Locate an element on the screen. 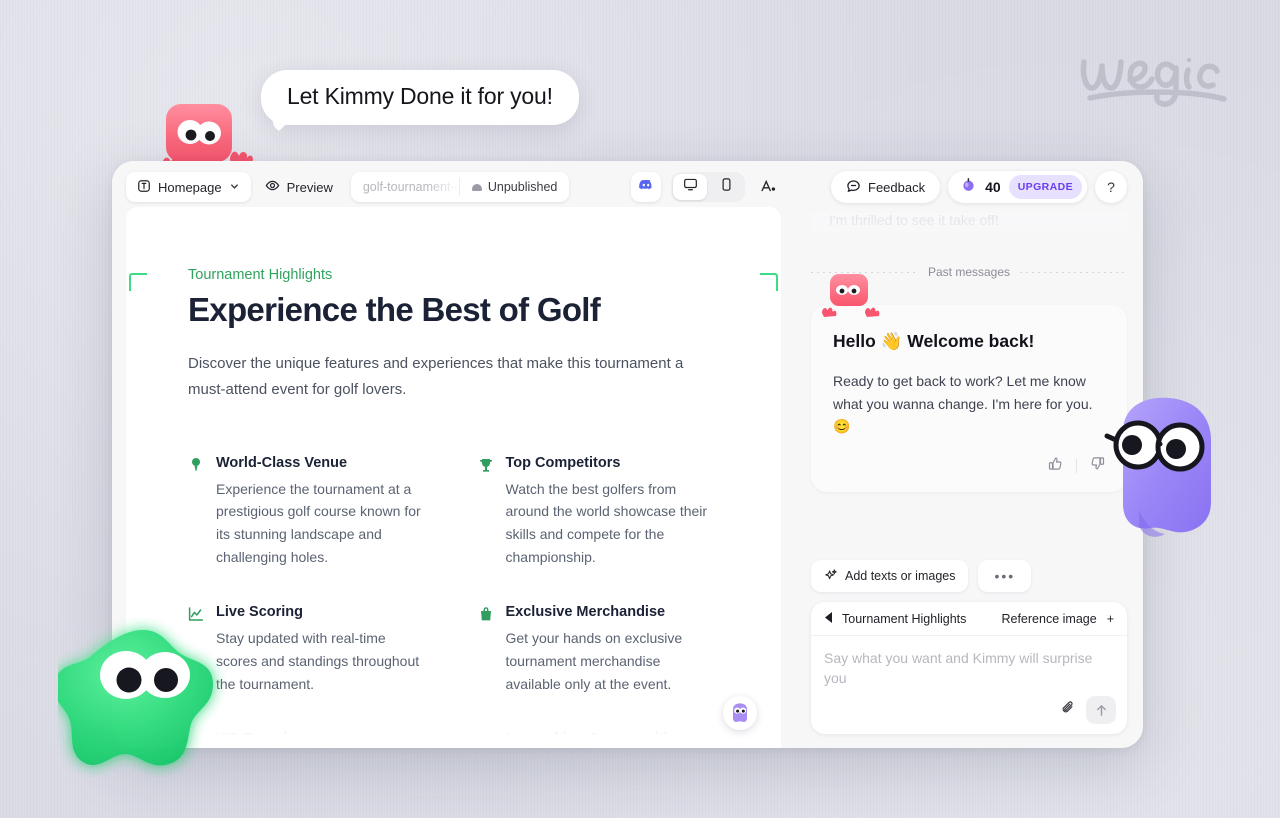 This screenshot has width=1280, height=818. wegic-logo is located at coordinates (1162, 78).